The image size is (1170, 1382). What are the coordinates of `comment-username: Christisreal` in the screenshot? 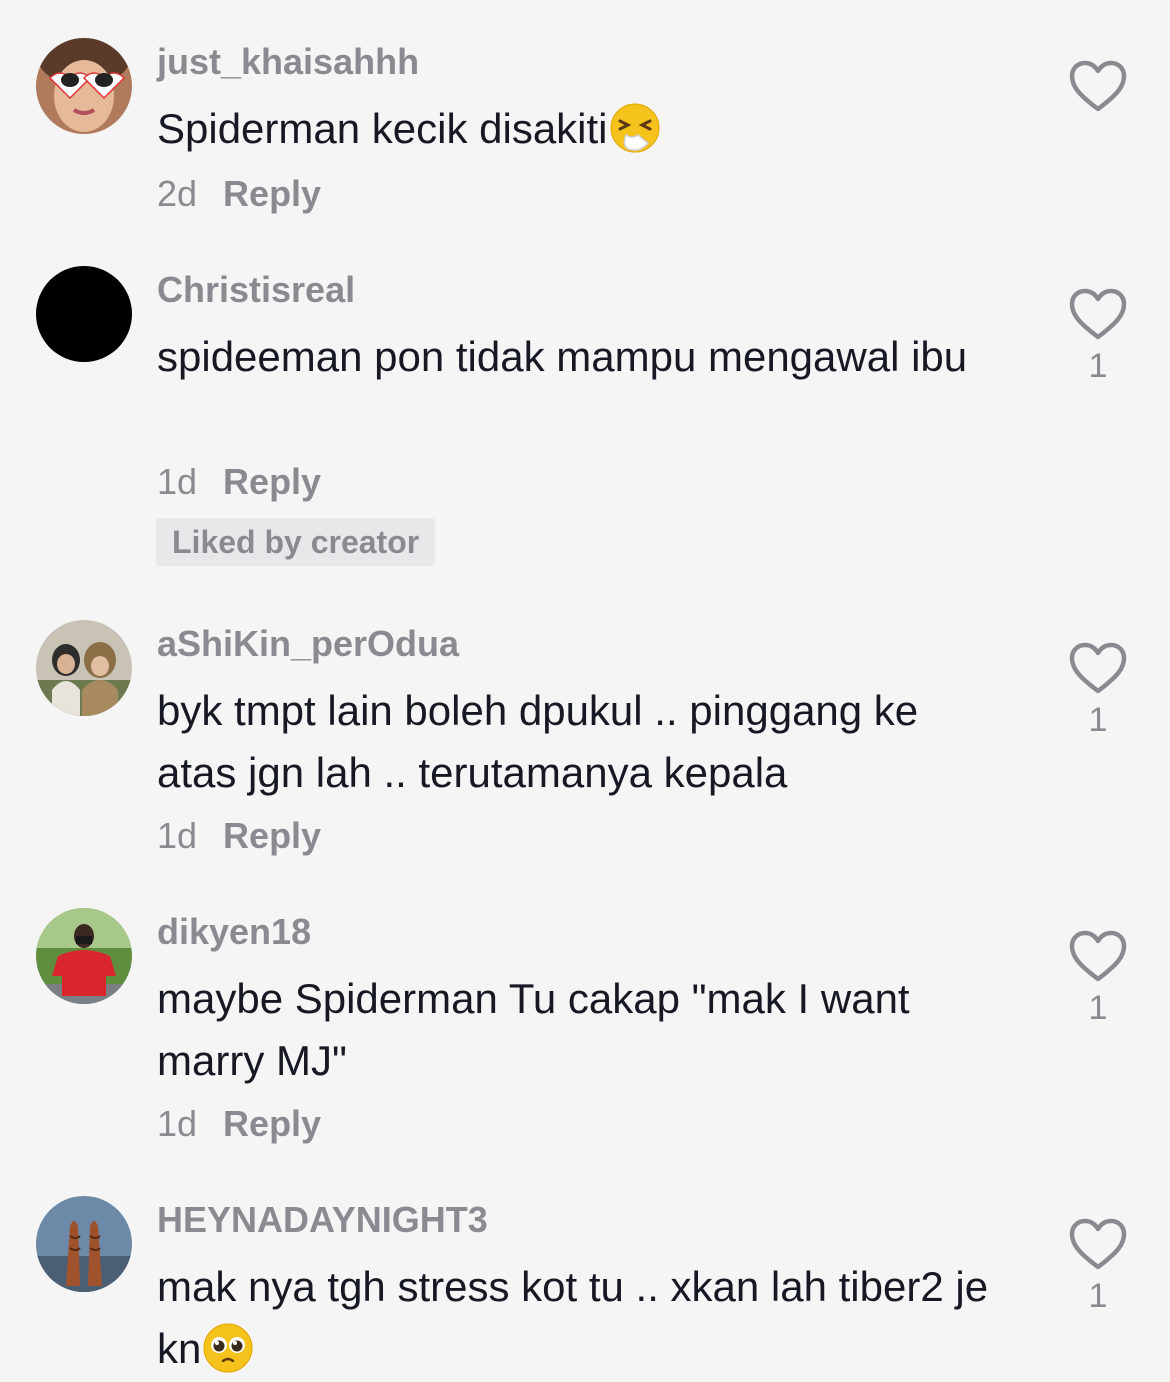 It's located at (256, 290).